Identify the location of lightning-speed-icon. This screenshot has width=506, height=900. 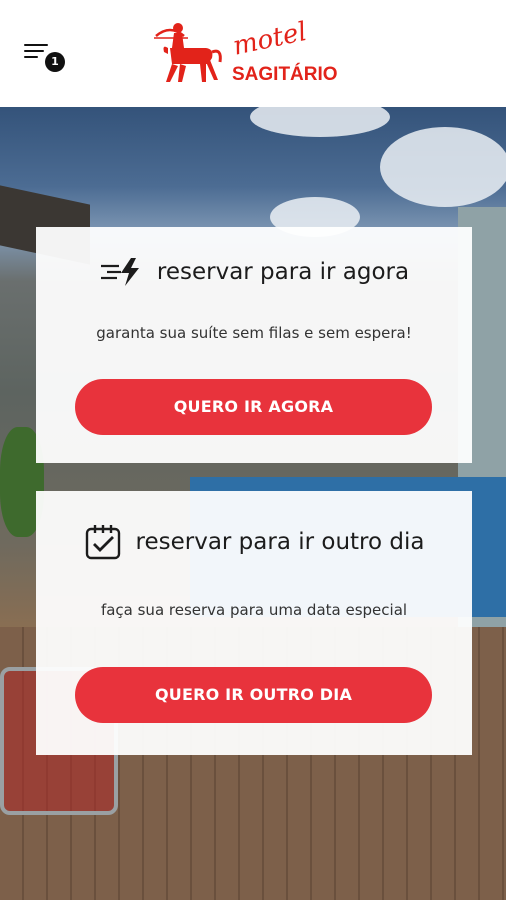
(119, 272).